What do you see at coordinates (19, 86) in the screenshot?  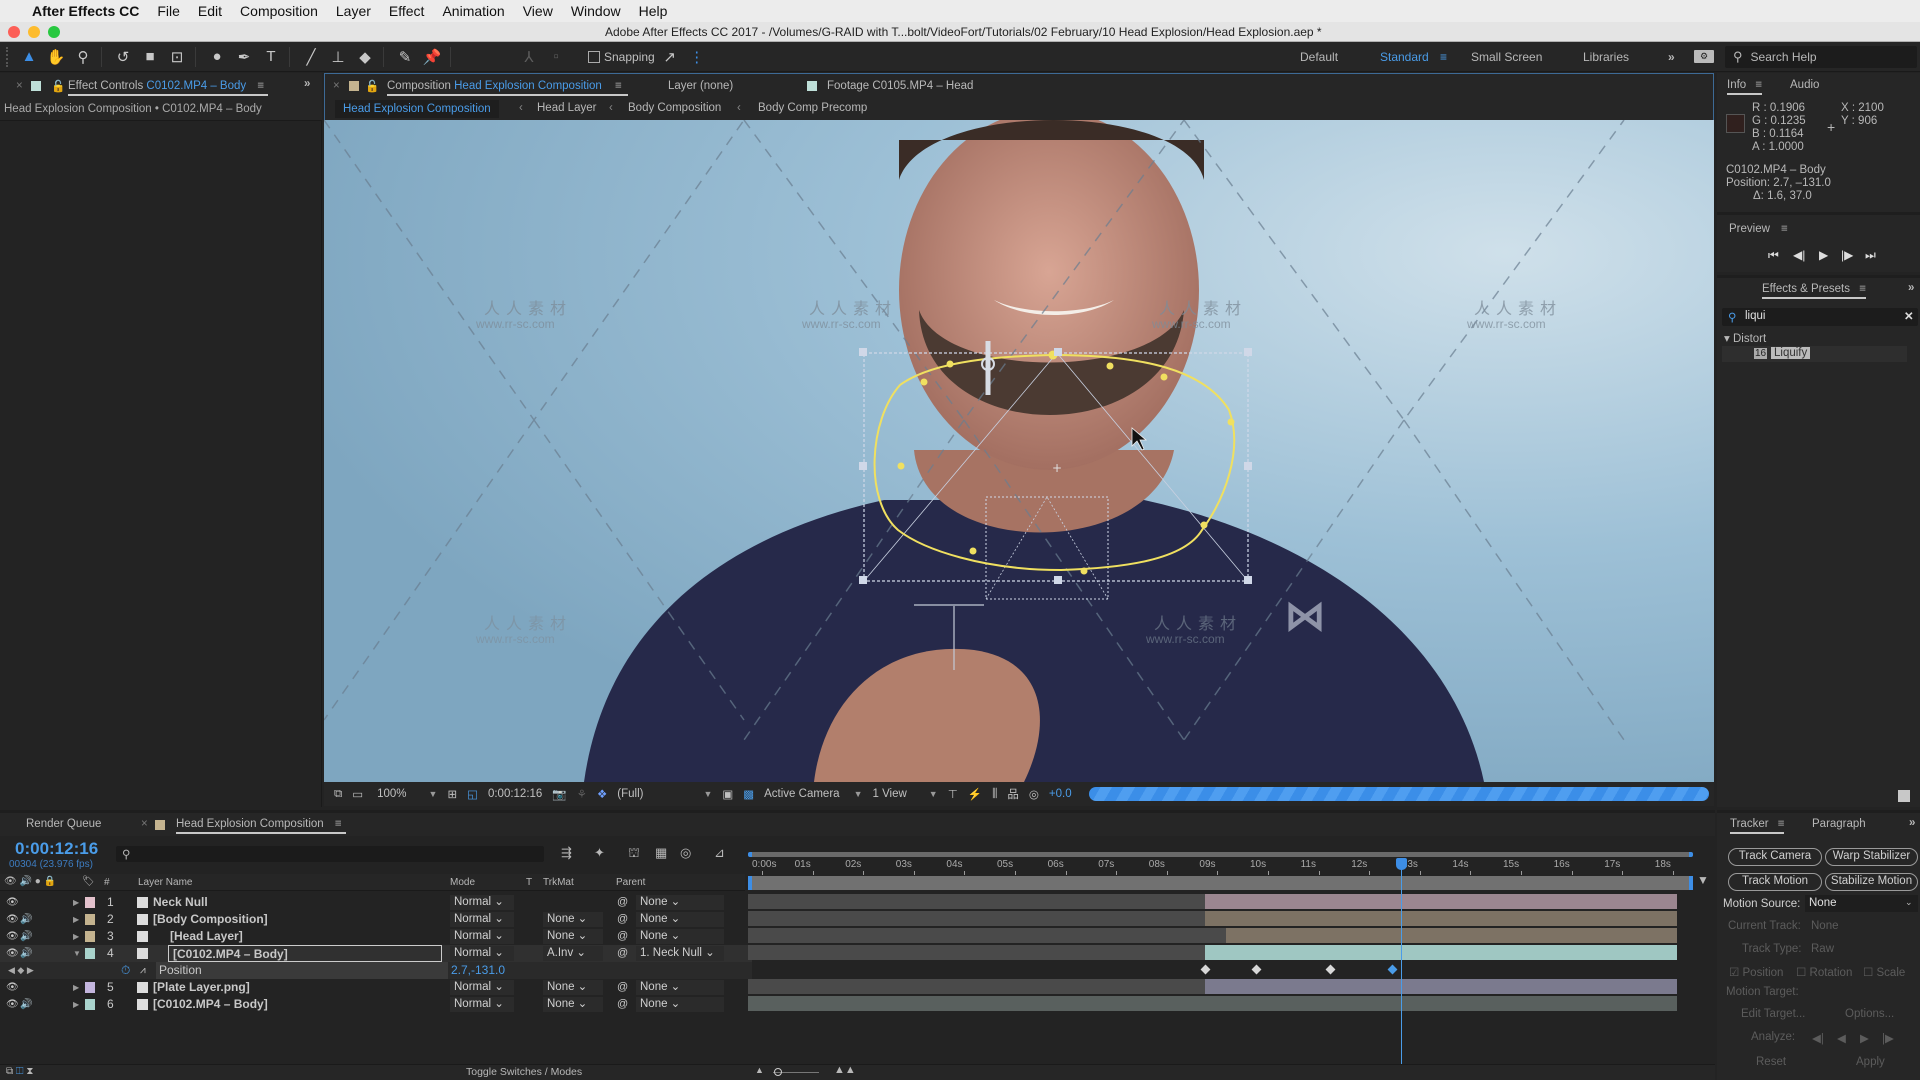 I see `close-panel-icon: ×` at bounding box center [19, 86].